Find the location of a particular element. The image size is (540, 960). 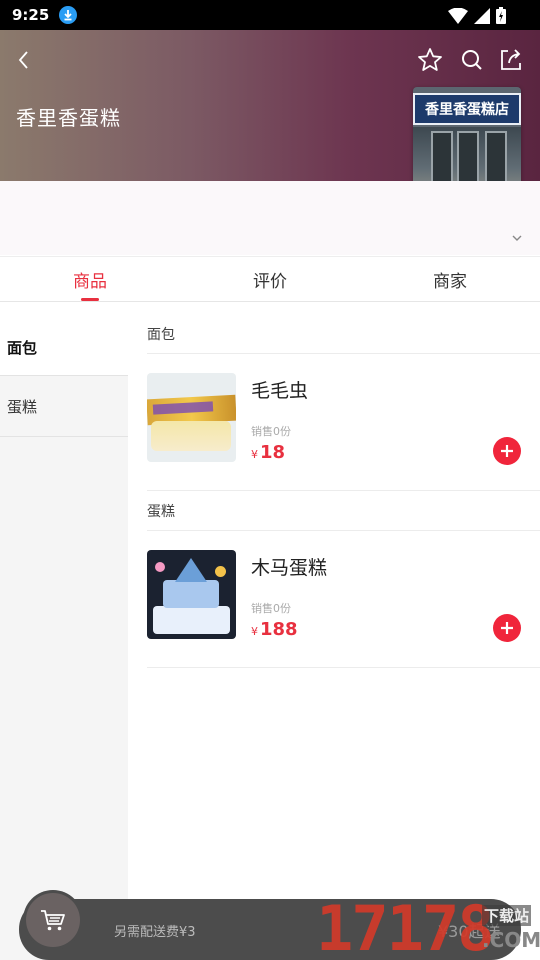

download-icon is located at coordinates (68, 15).